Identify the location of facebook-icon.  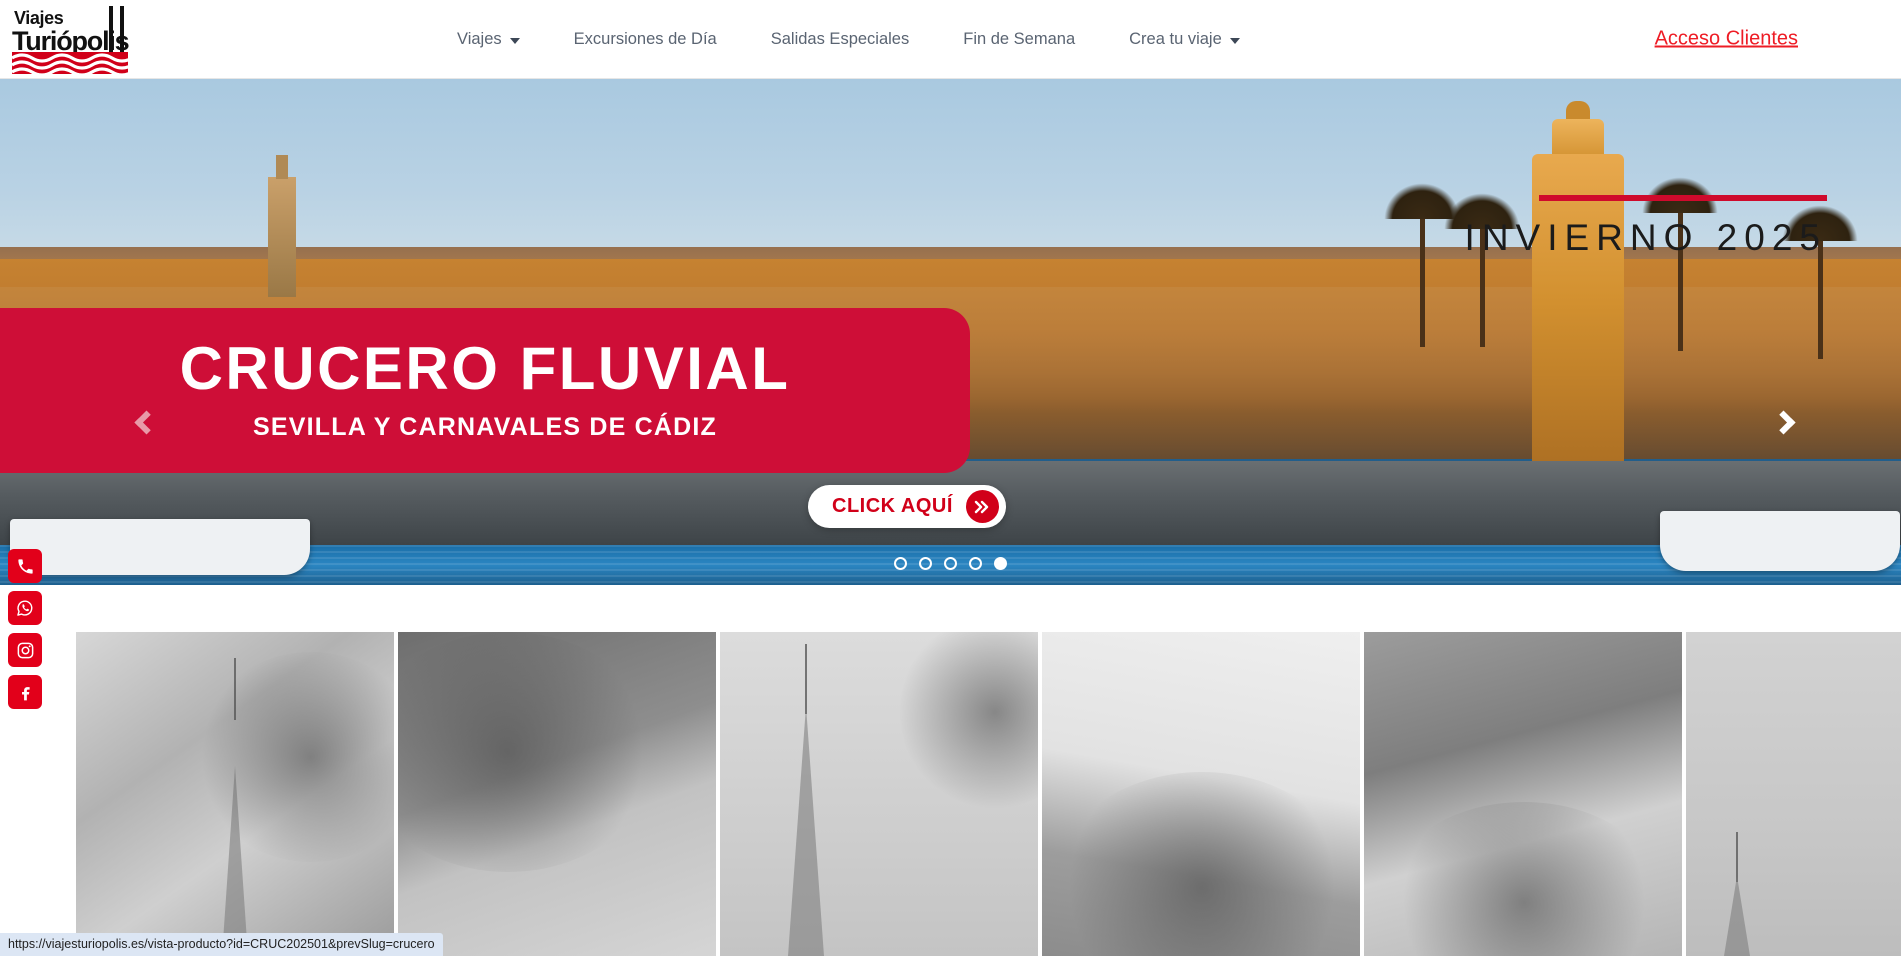
(25, 692).